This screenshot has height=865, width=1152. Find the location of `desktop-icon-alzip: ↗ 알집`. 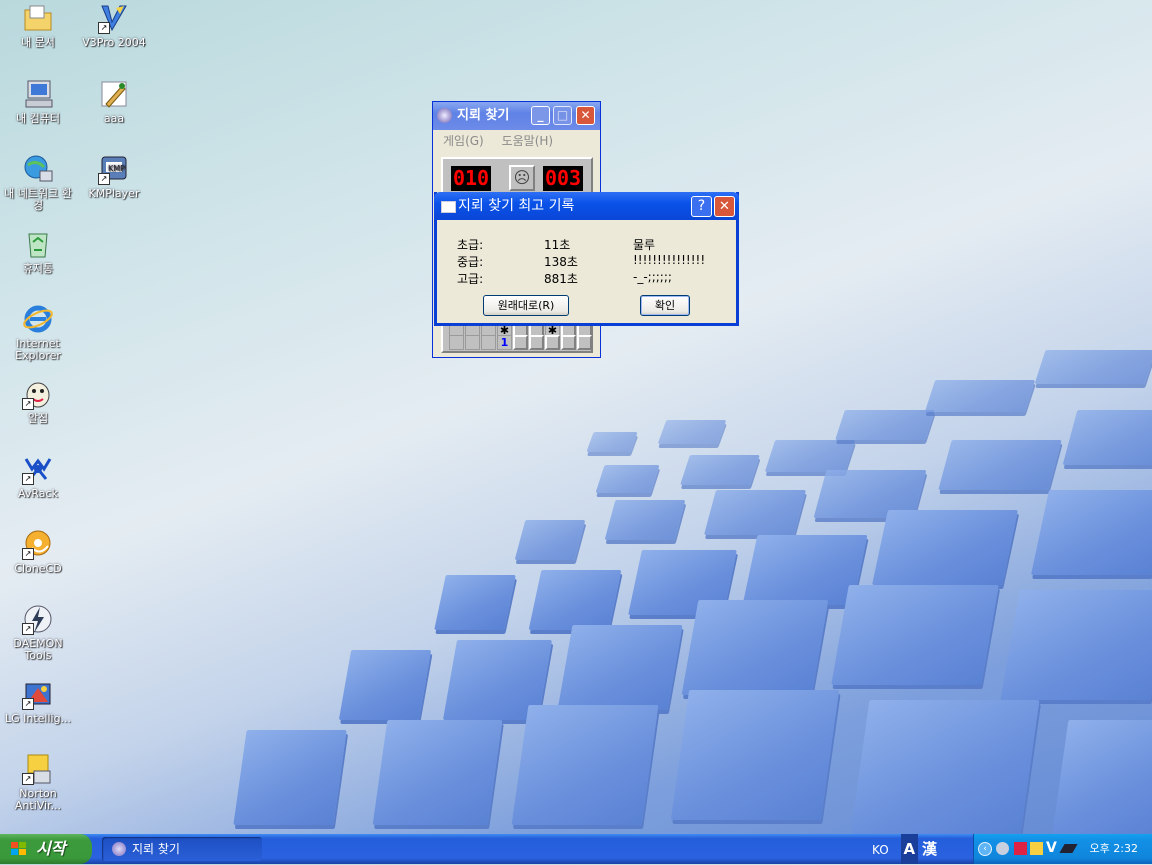

desktop-icon-alzip: ↗ 알집 is located at coordinates (38, 401).